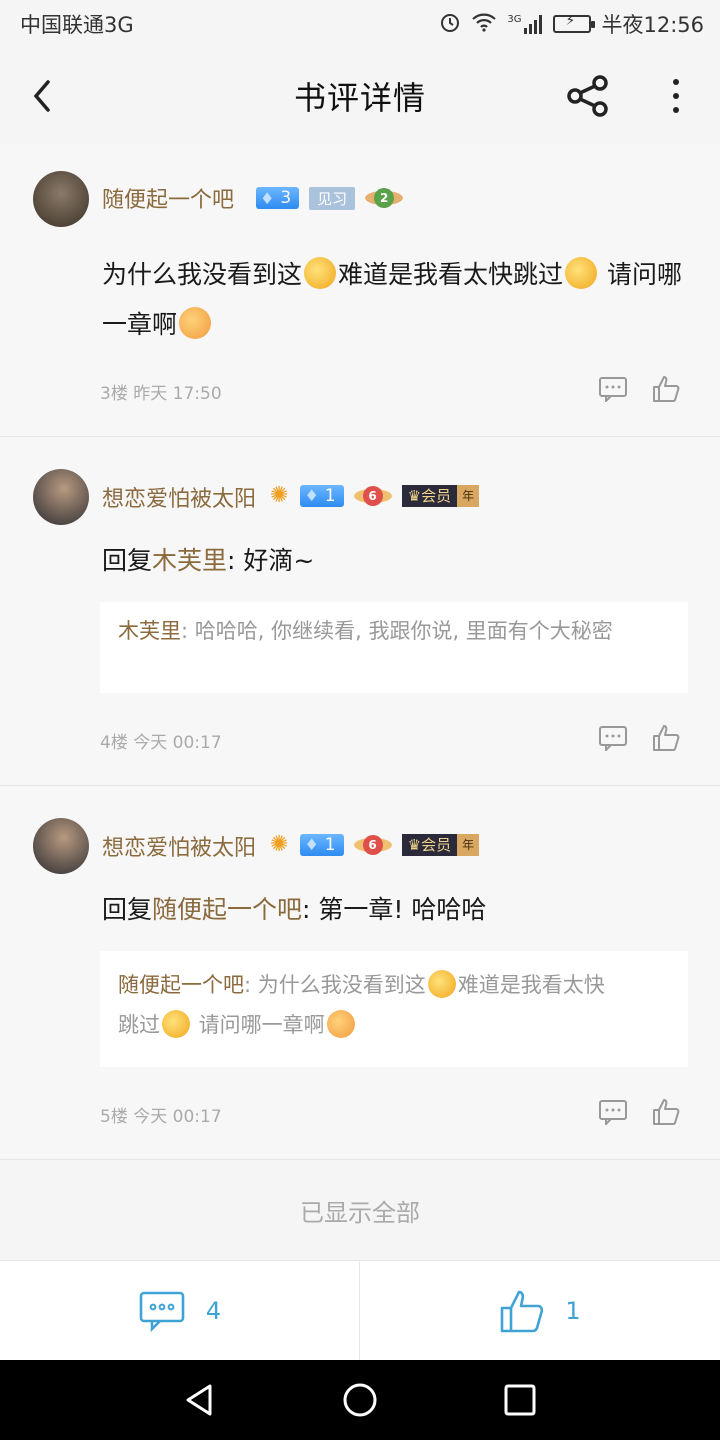 The width and height of the screenshot is (720, 1440). Describe the element at coordinates (127, 909) in the screenshot. I see `reply-prefix: 回复` at that location.